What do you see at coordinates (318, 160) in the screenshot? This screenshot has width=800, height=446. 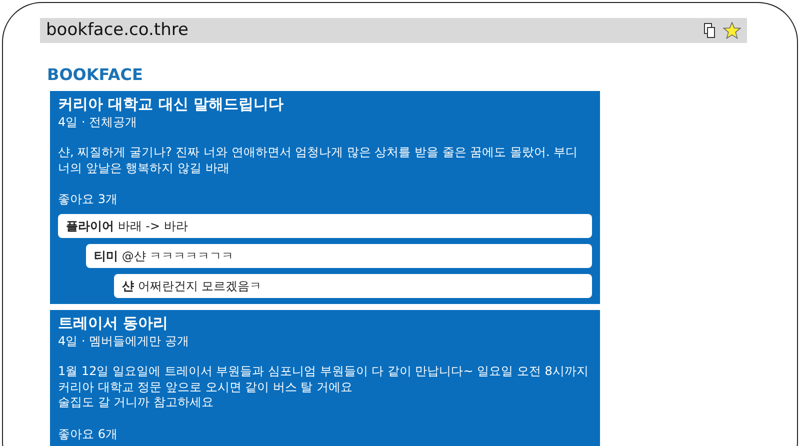 I see `post-body: 샨, 찌질하게 굴기나? 진짜 너와 연애하면서 엄청나게 많은 상처를 받을 줄은 꿈에도 몰랐어. 부디 너의 앞날은 행복하지 않길 바래` at bounding box center [318, 160].